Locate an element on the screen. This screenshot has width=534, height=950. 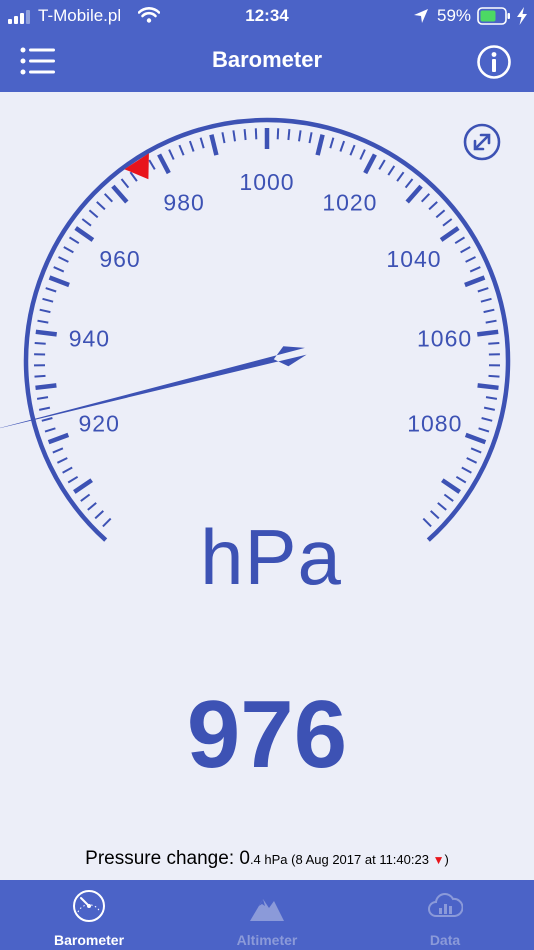
pressure-change-closing: ) is located at coordinates (446, 859).